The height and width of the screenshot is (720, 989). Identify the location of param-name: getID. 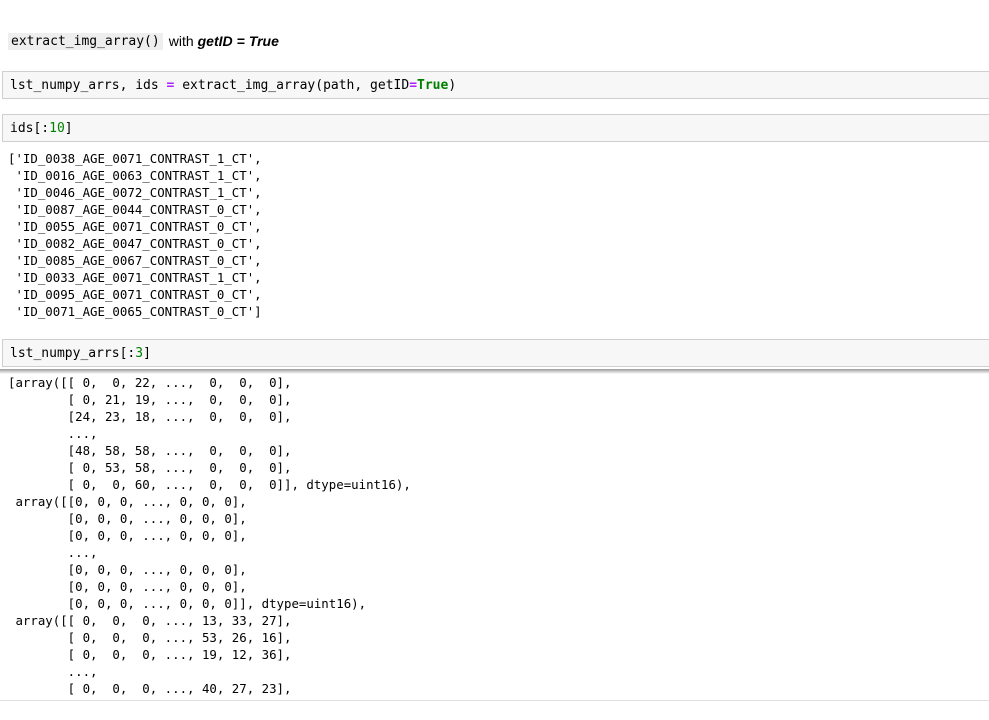
(215, 41).